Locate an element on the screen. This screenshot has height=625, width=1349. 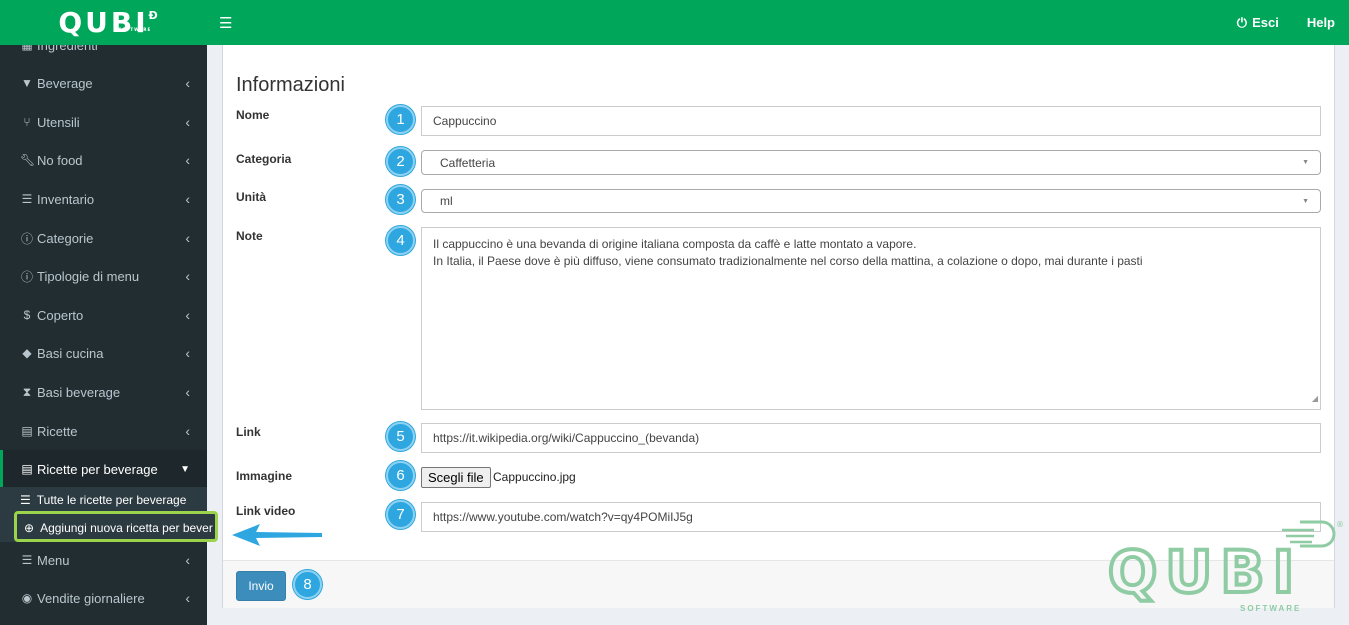
selected-file-name: Cappuccino.jpg is located at coordinates (534, 477).